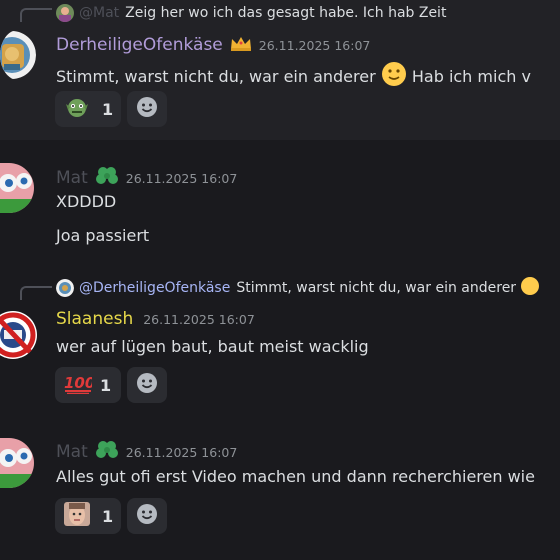 Image resolution: width=560 pixels, height=560 pixels. Describe the element at coordinates (376, 288) in the screenshot. I see `reply-text: Stimmt, warst nicht du, war ein anderer` at that location.